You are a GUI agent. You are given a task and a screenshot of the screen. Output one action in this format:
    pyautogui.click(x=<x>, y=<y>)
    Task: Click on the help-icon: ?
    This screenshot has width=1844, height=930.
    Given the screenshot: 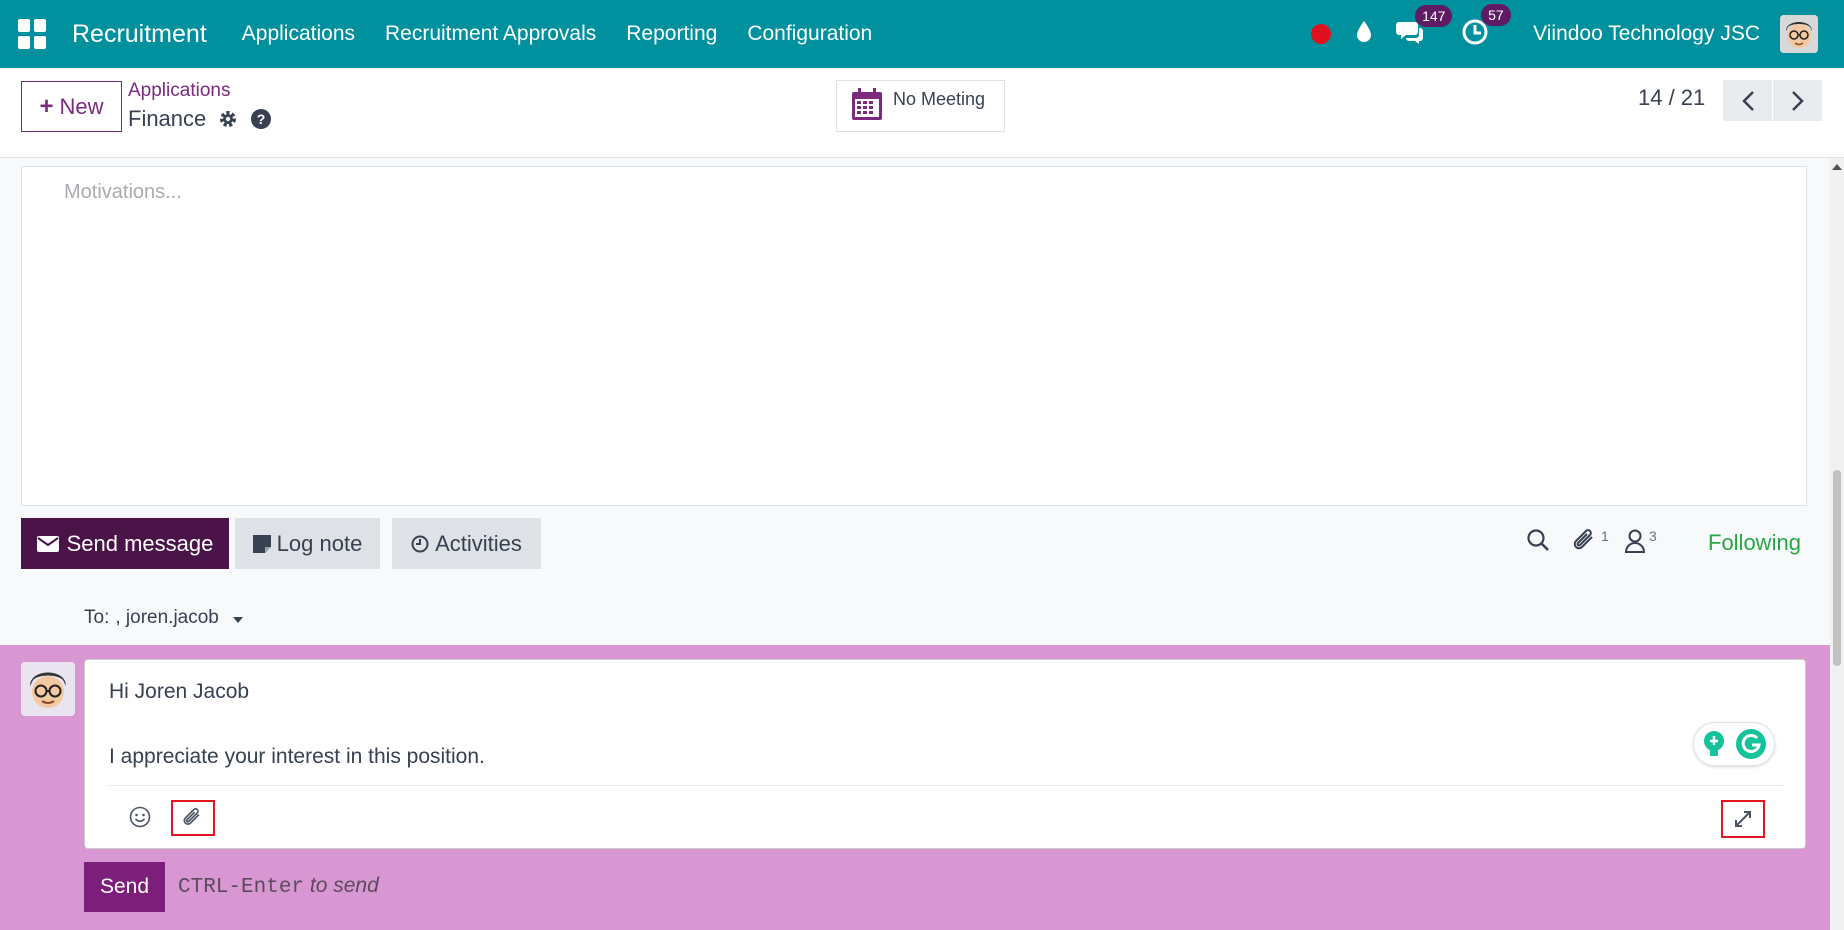 What is the action you would take?
    pyautogui.click(x=261, y=119)
    